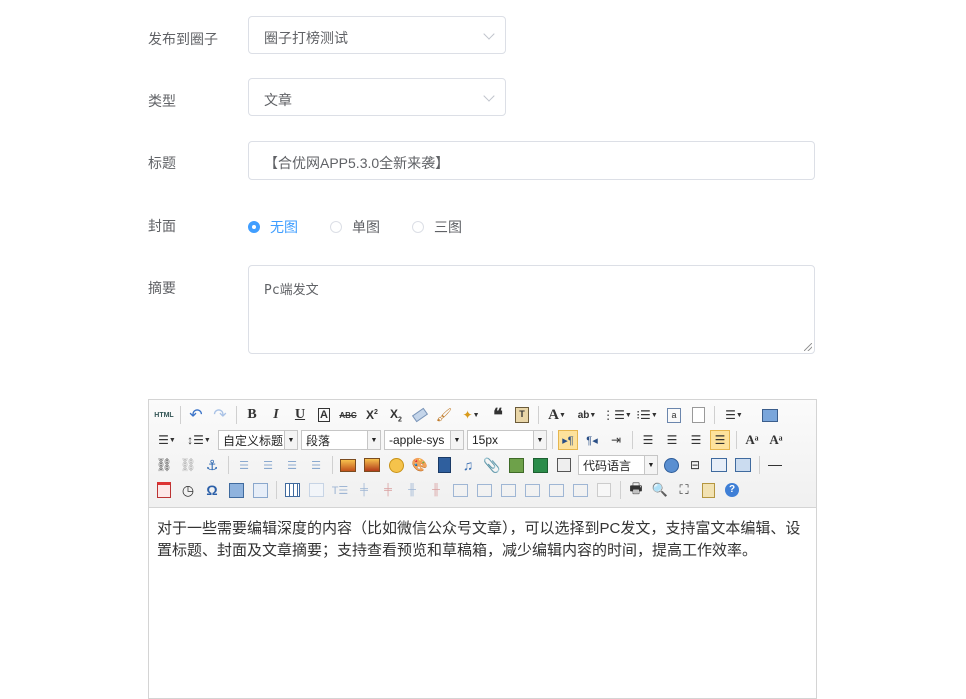  Describe the element at coordinates (580, 490) in the screenshot. I see `split-cols-icon` at that location.